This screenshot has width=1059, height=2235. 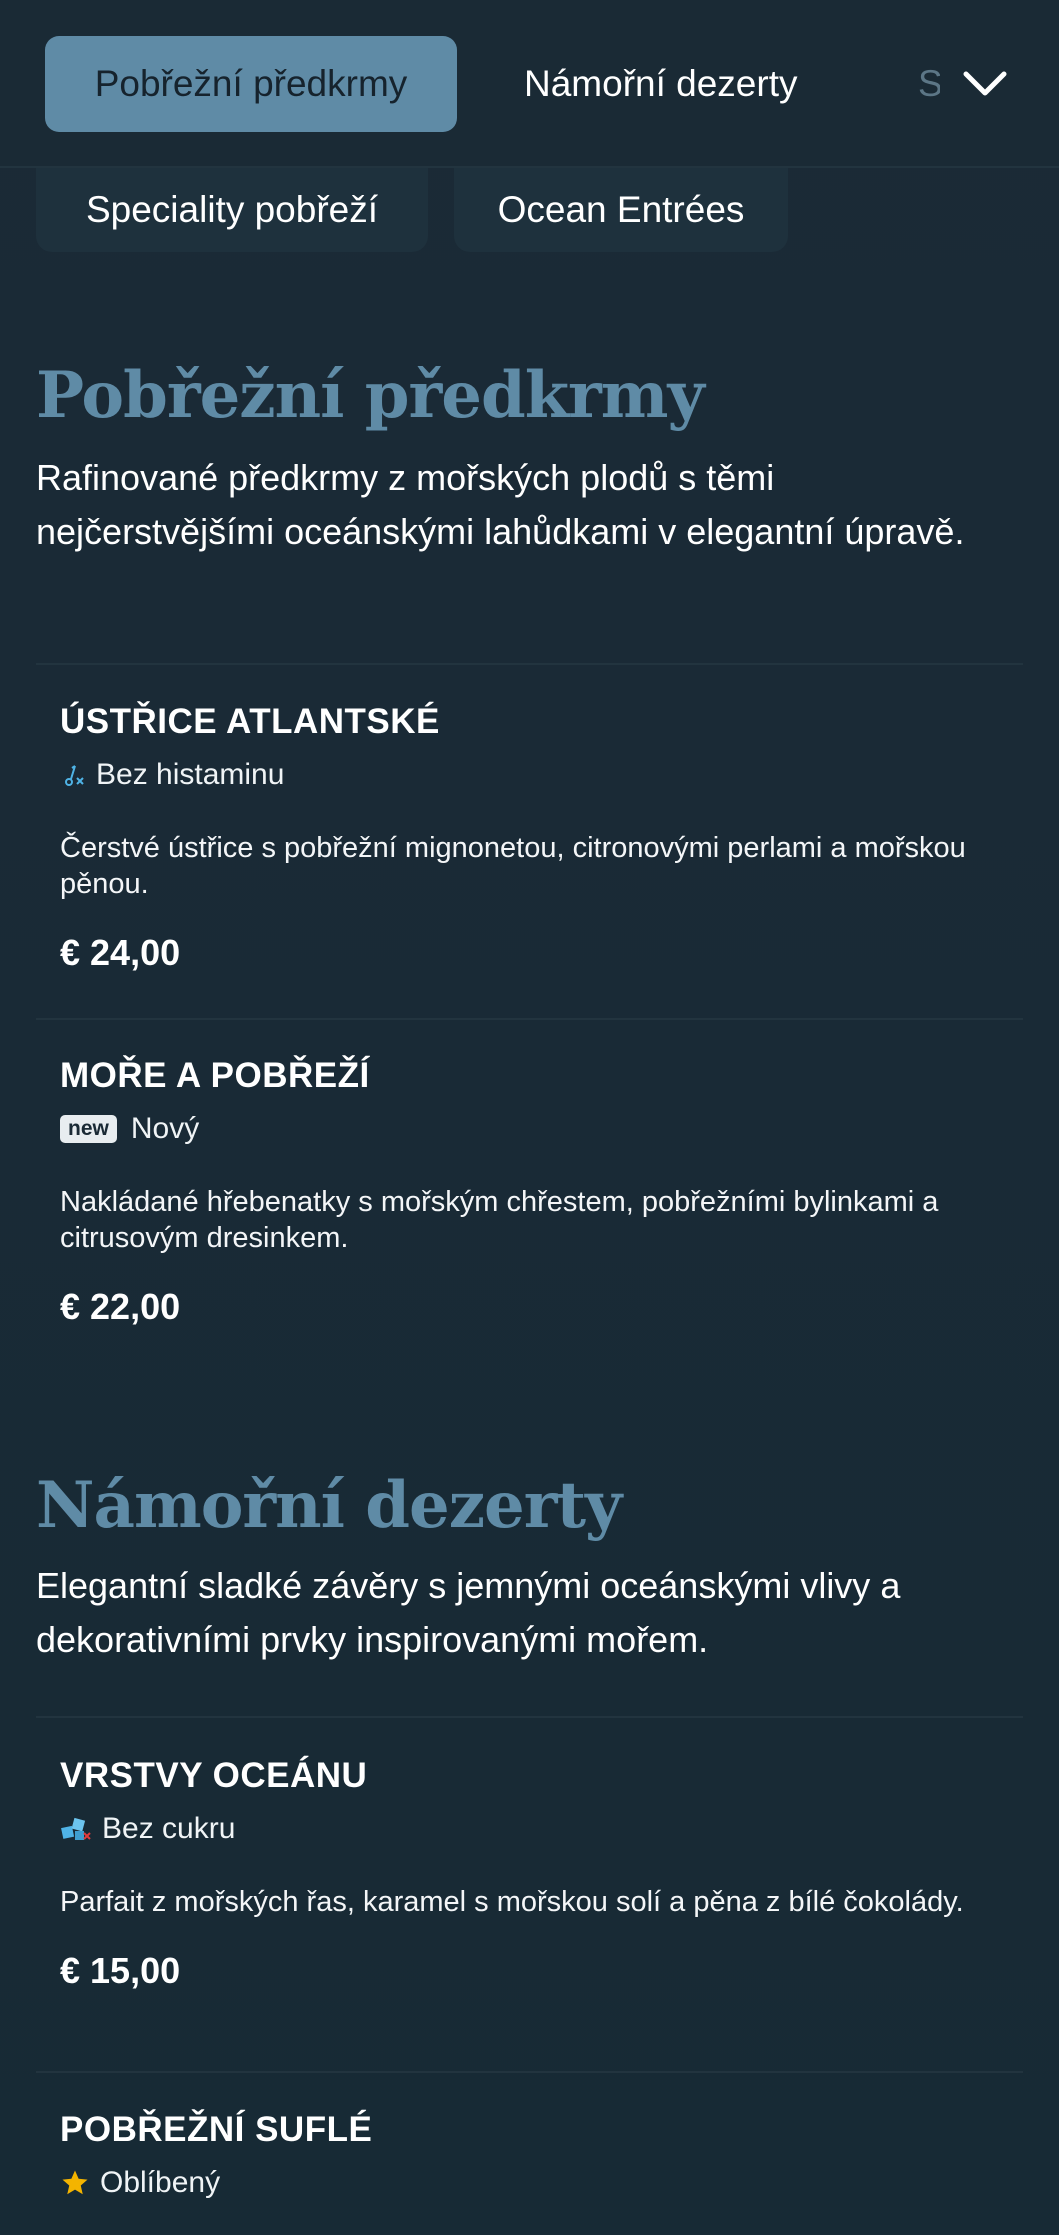 I want to click on star-icon, so click(x=75, y=2183).